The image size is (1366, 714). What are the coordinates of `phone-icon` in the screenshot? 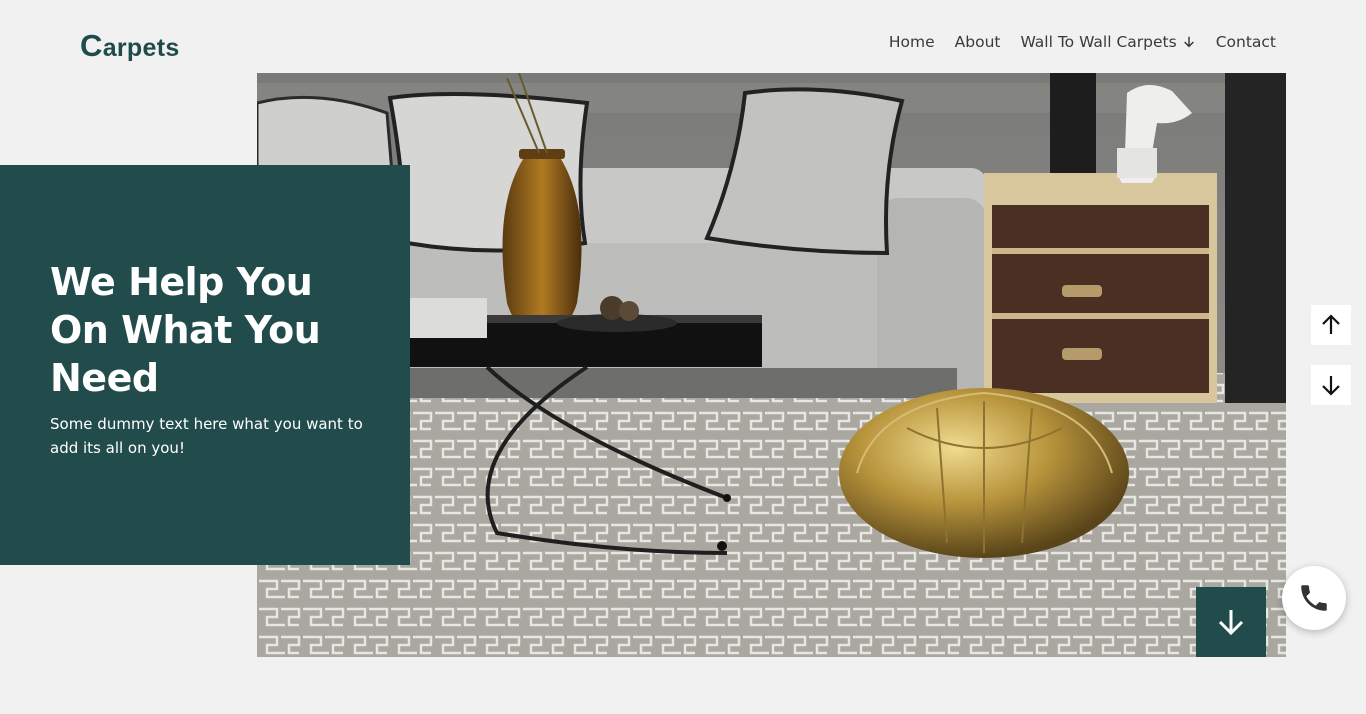 It's located at (1314, 598).